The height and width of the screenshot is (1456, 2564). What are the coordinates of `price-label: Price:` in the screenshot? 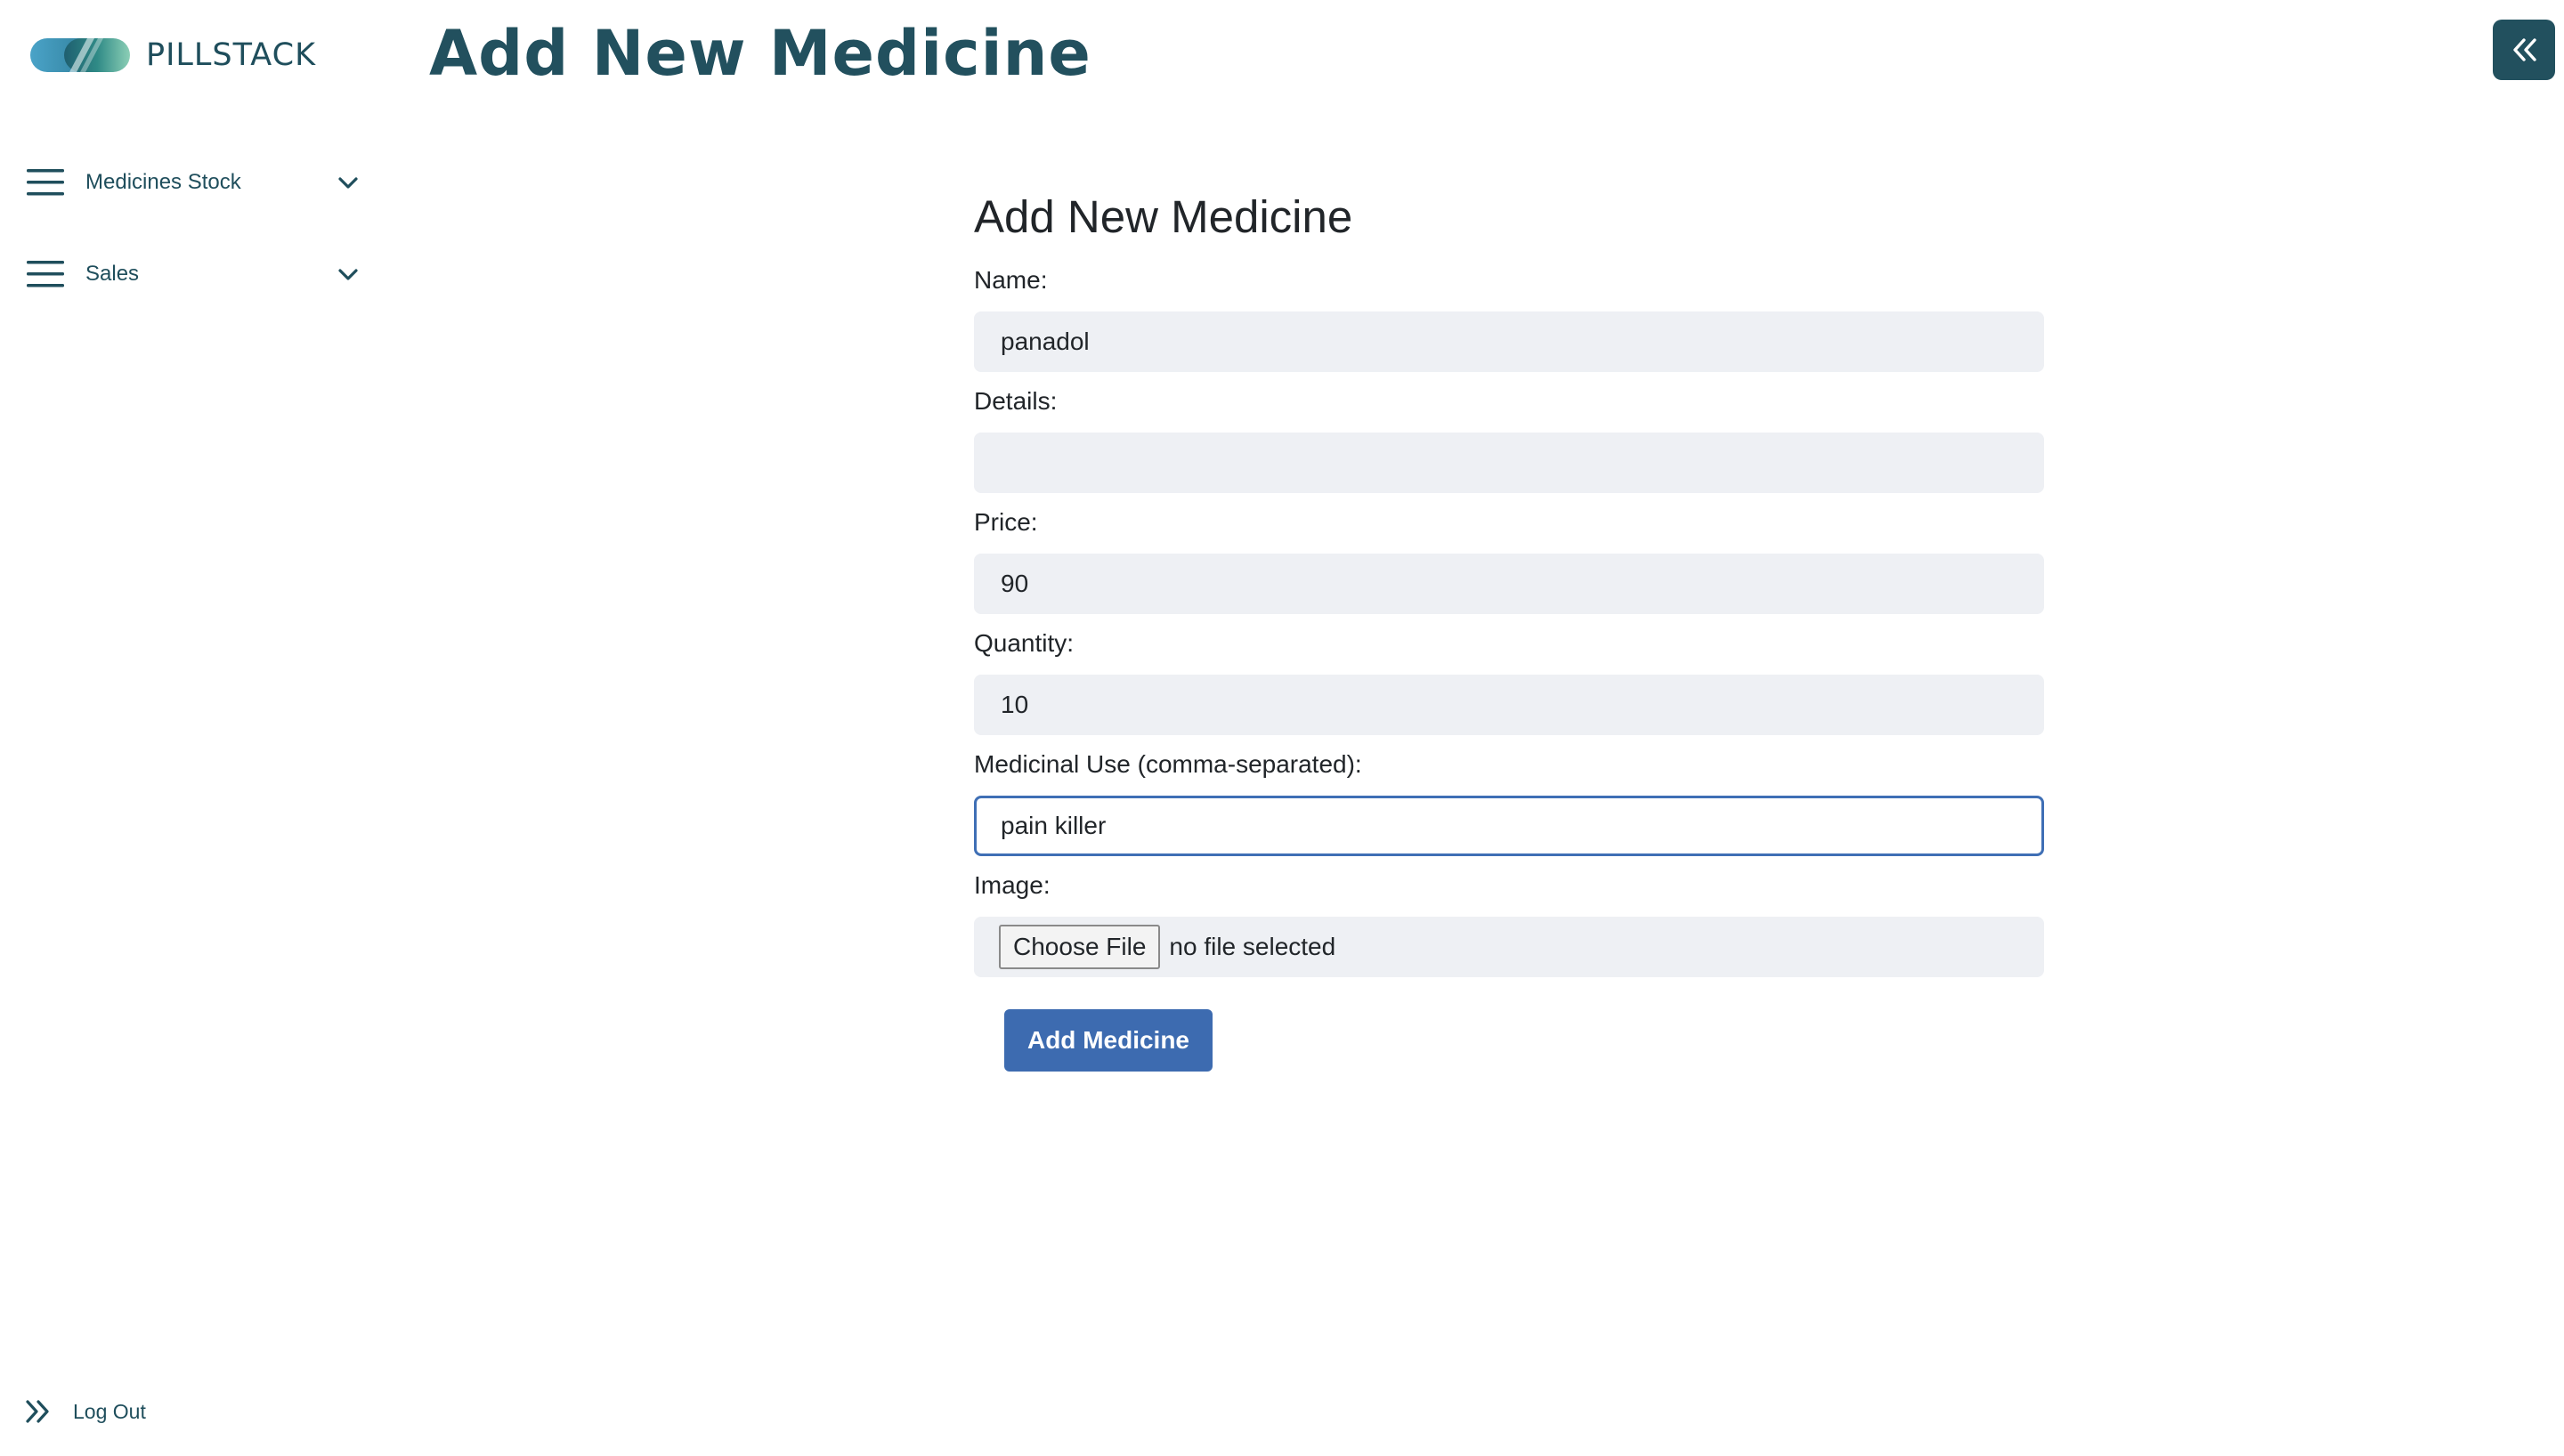 It's located at (1006, 522).